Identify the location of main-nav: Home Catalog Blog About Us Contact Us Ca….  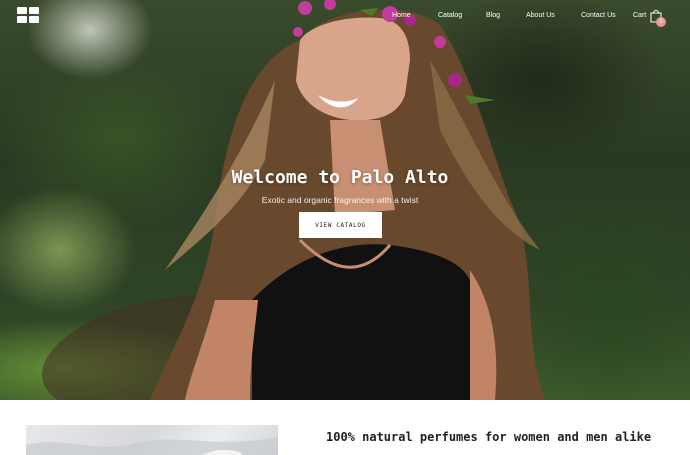
(345, 19).